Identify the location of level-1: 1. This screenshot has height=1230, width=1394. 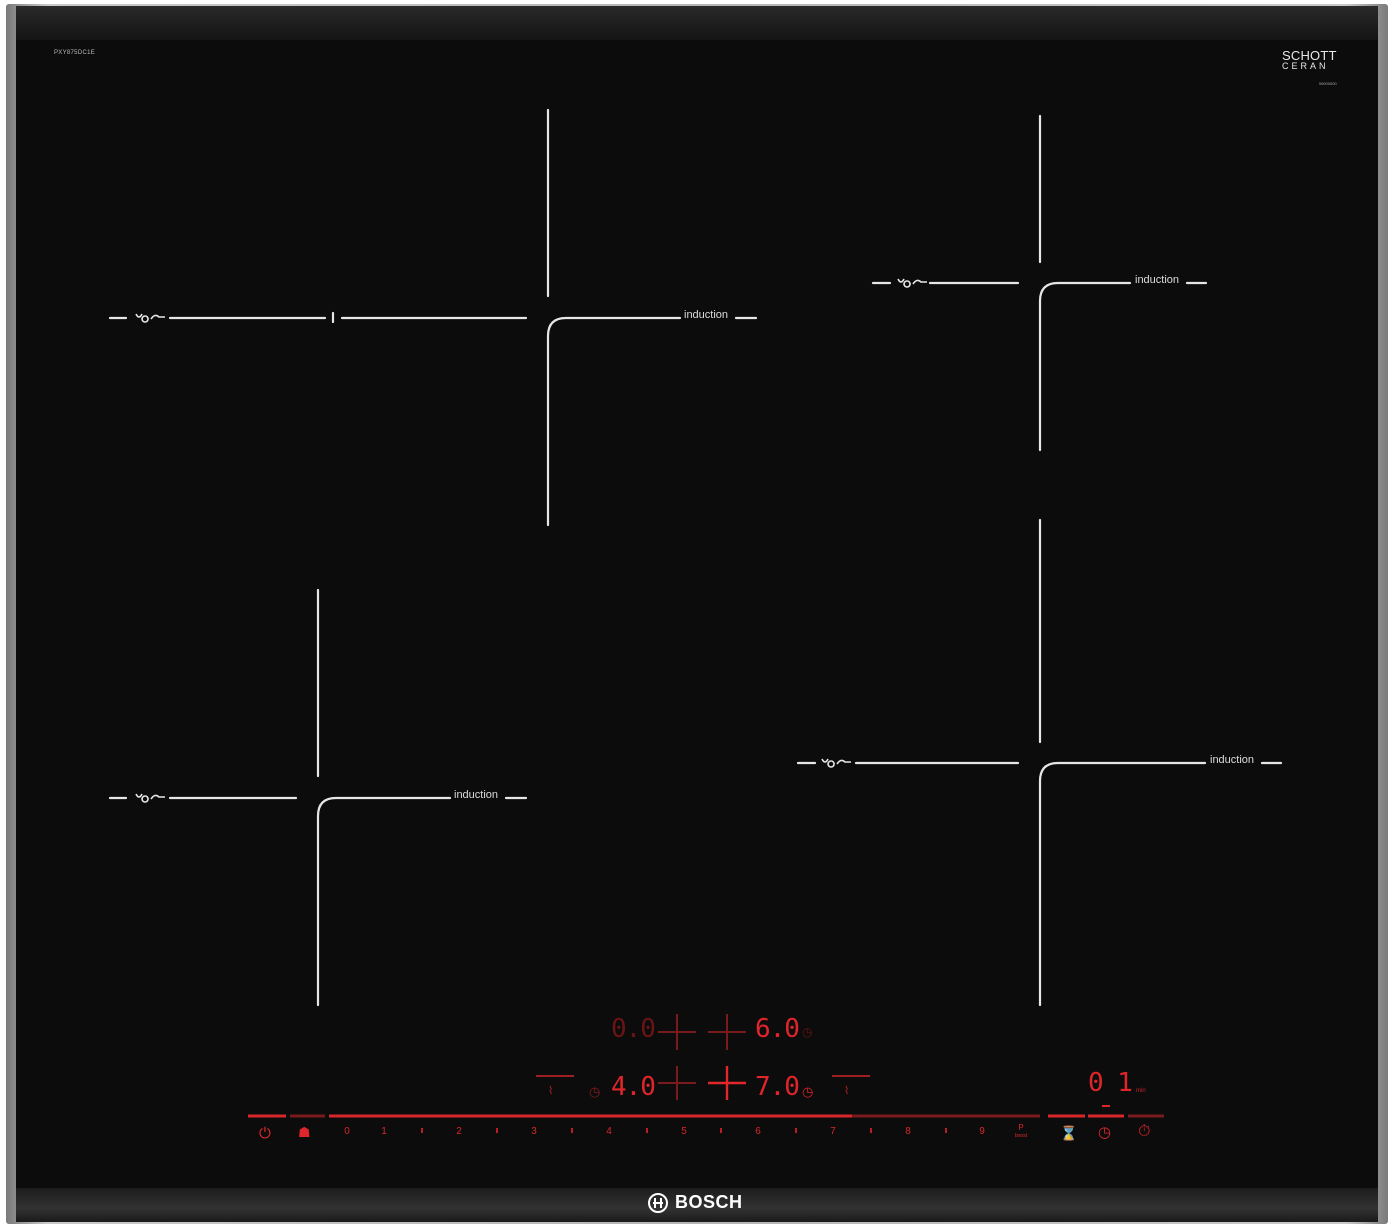
(384, 1131).